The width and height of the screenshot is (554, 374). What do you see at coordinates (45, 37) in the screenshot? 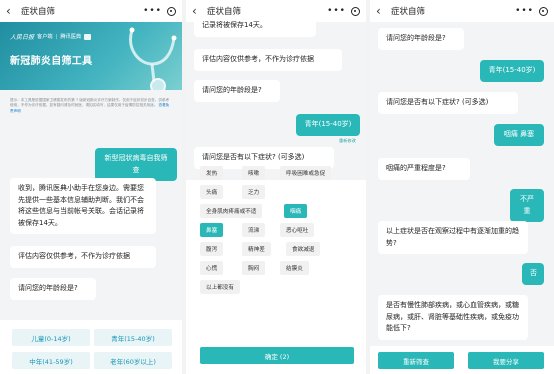
I see `logo-client-label: 客户端` at bounding box center [45, 37].